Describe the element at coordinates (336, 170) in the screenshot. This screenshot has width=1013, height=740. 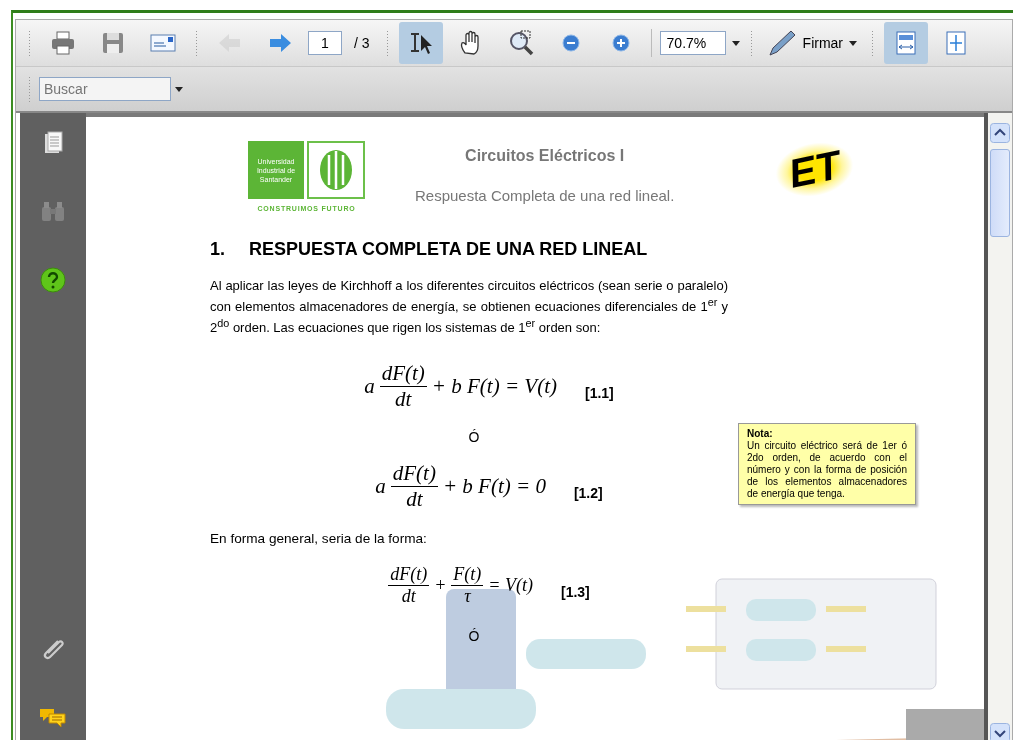
I see `university-emblem-icon` at that location.